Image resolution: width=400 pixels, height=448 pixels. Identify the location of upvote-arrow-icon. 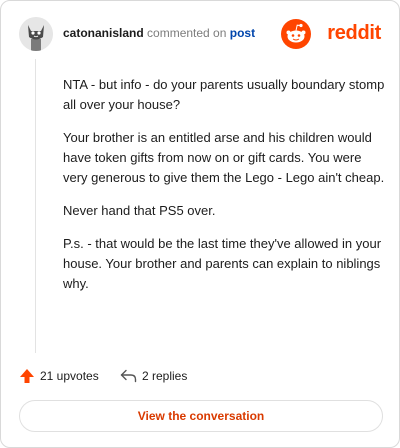
(27, 376).